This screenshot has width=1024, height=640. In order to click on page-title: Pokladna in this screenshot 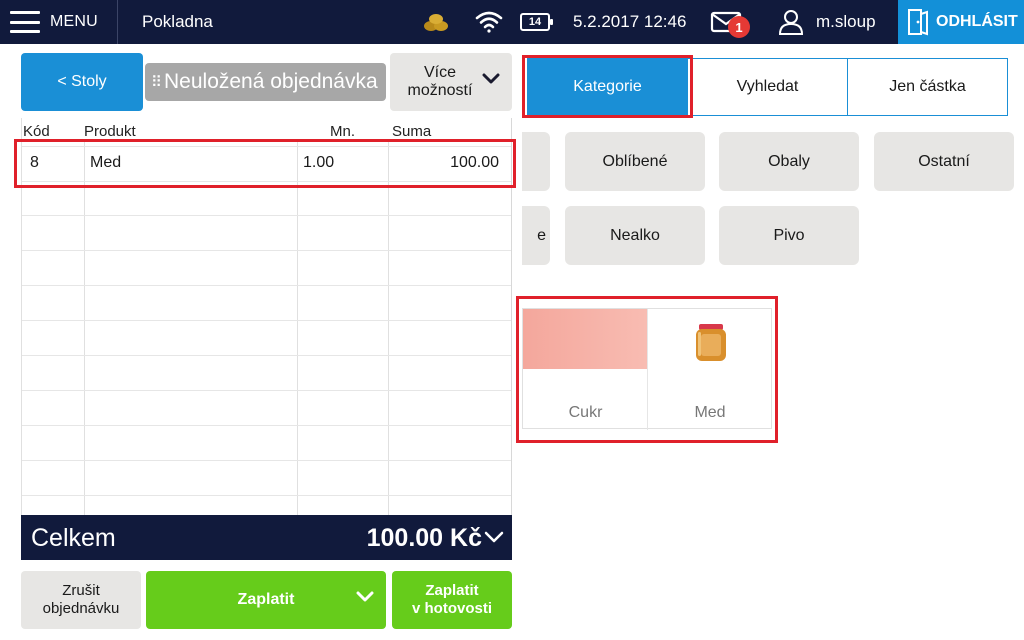, I will do `click(177, 21)`.